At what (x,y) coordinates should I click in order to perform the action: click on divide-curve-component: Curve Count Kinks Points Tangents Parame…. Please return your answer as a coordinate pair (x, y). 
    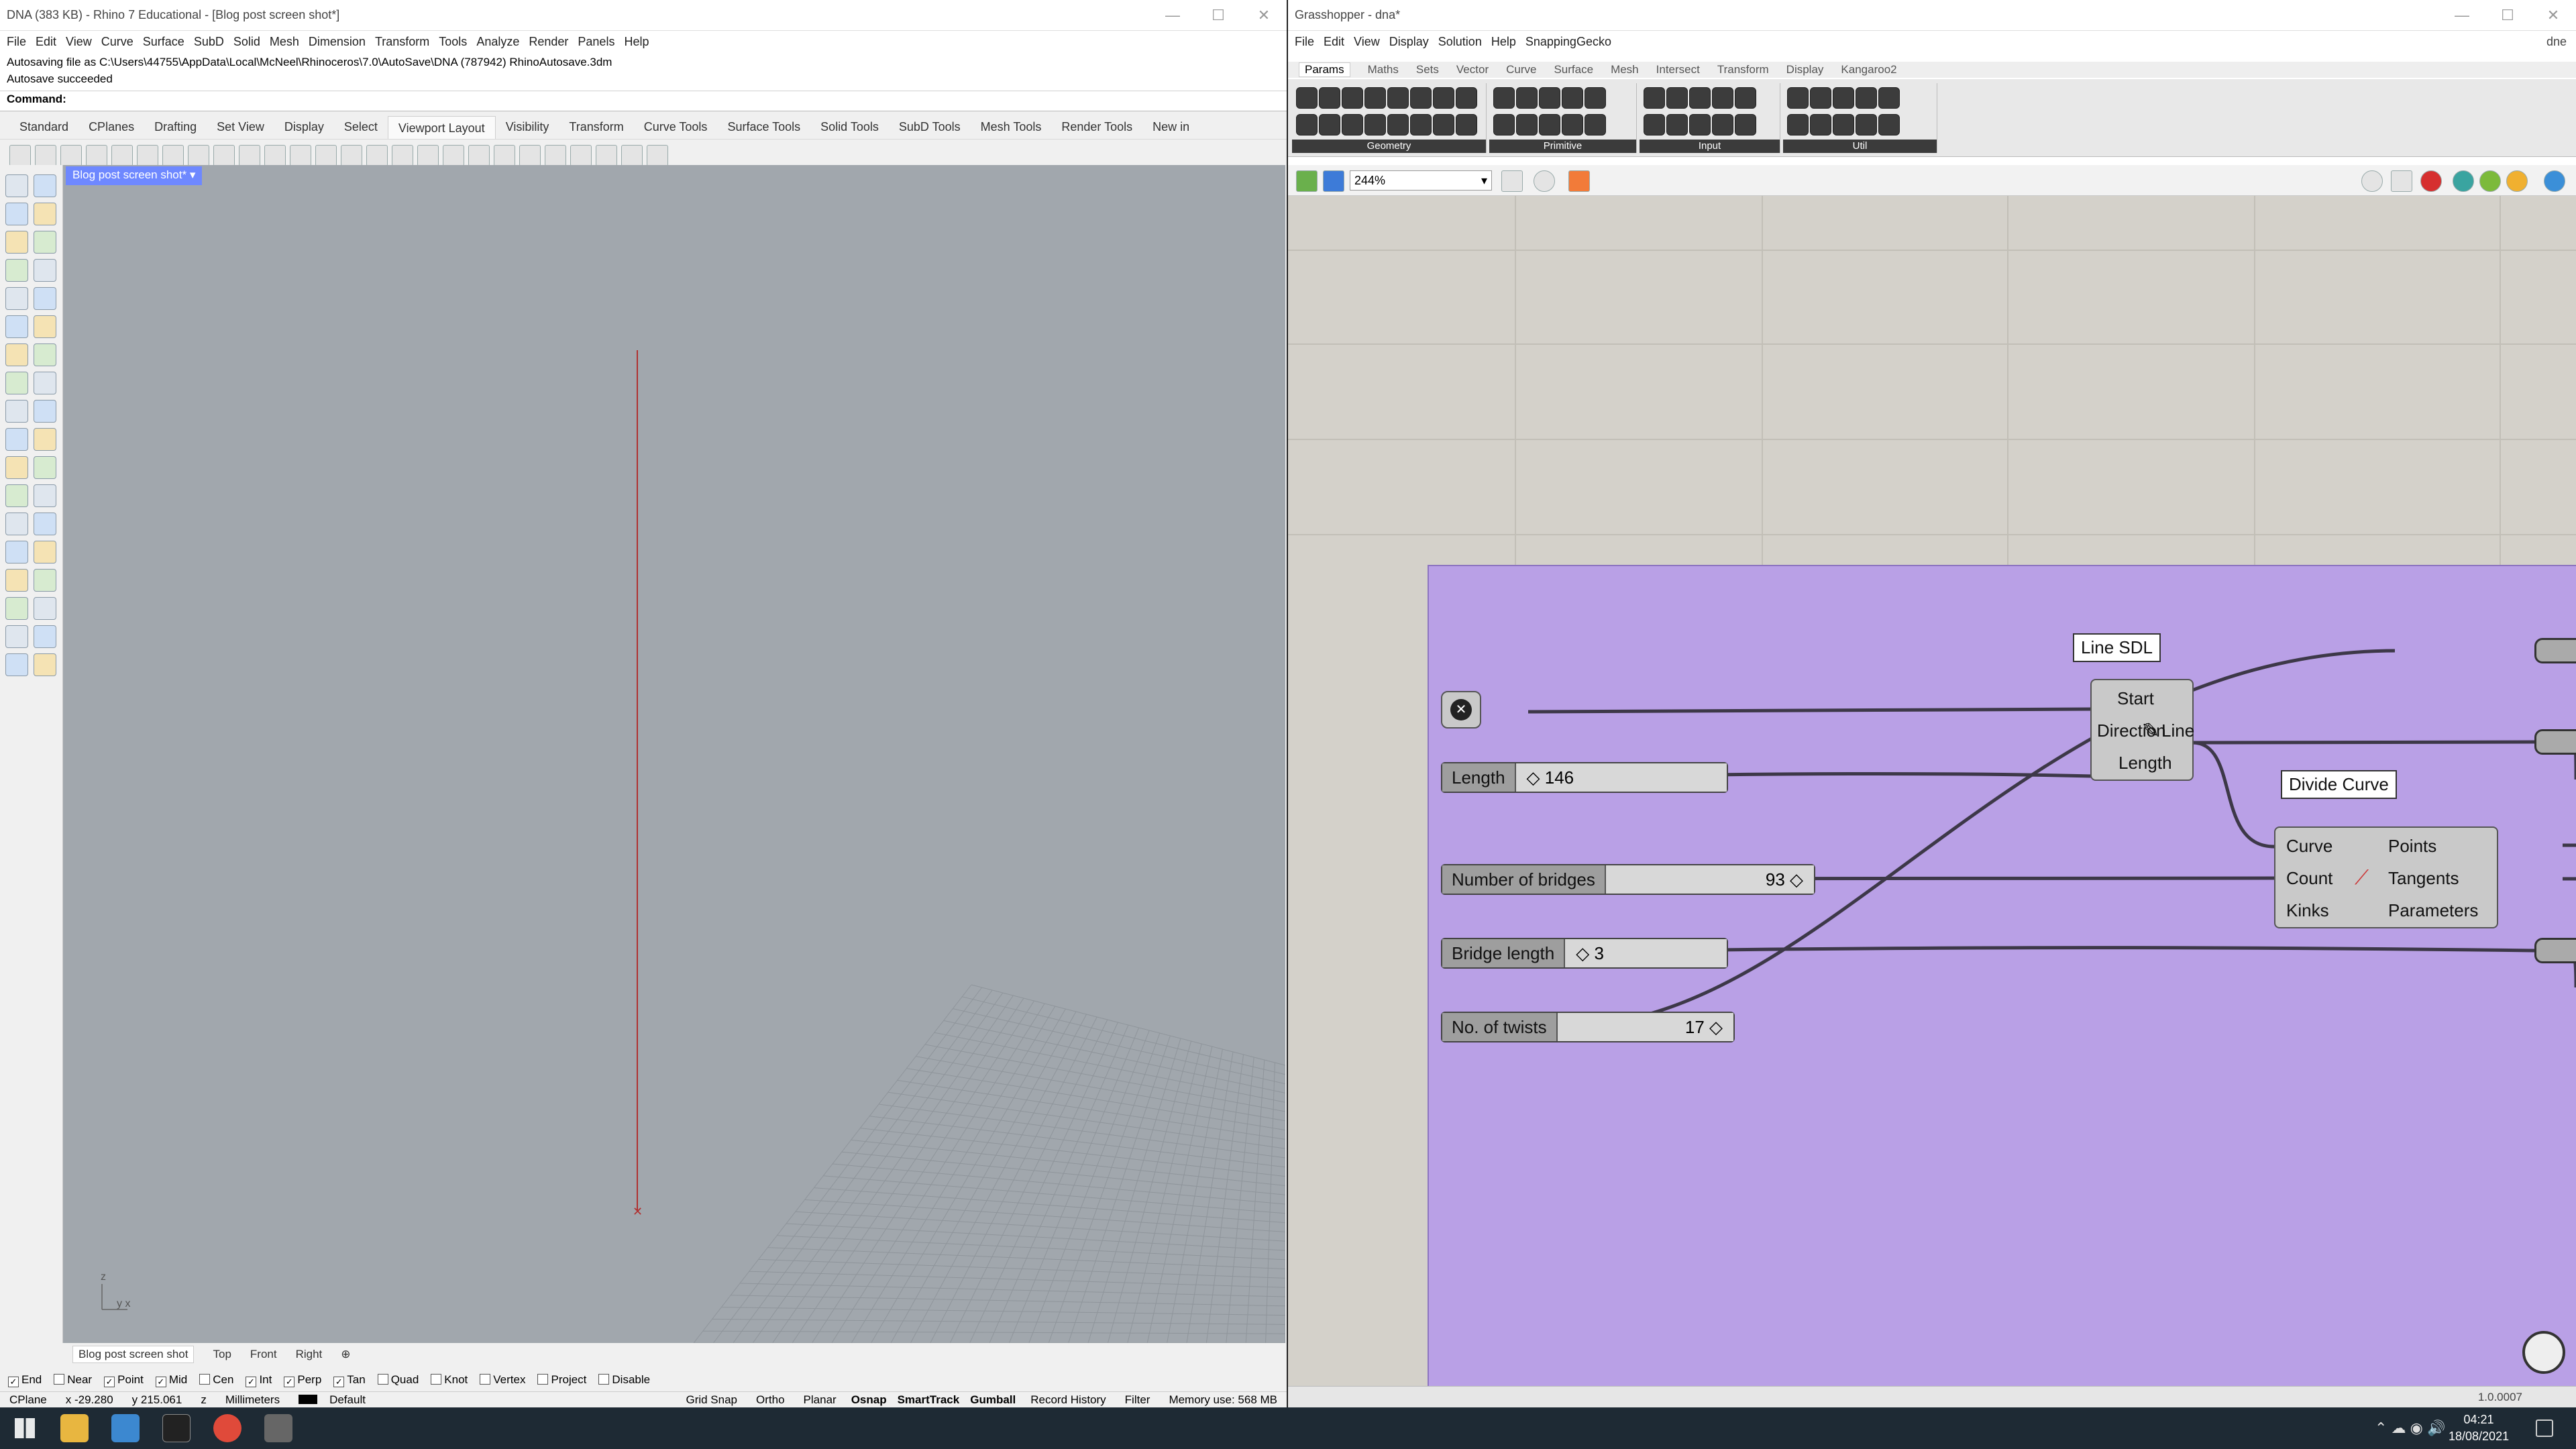
    Looking at the image, I should click on (2386, 877).